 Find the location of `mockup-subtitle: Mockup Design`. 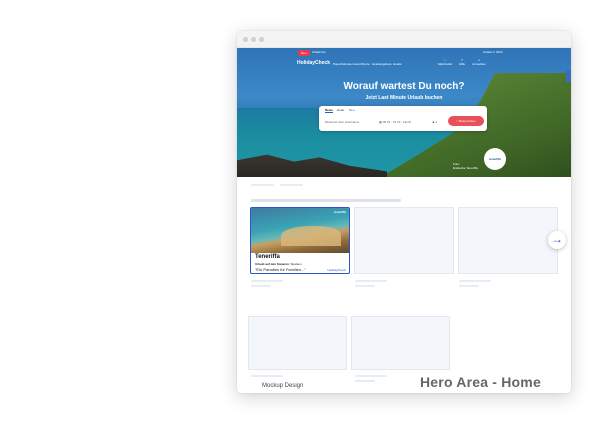

mockup-subtitle: Mockup Design is located at coordinates (283, 386).